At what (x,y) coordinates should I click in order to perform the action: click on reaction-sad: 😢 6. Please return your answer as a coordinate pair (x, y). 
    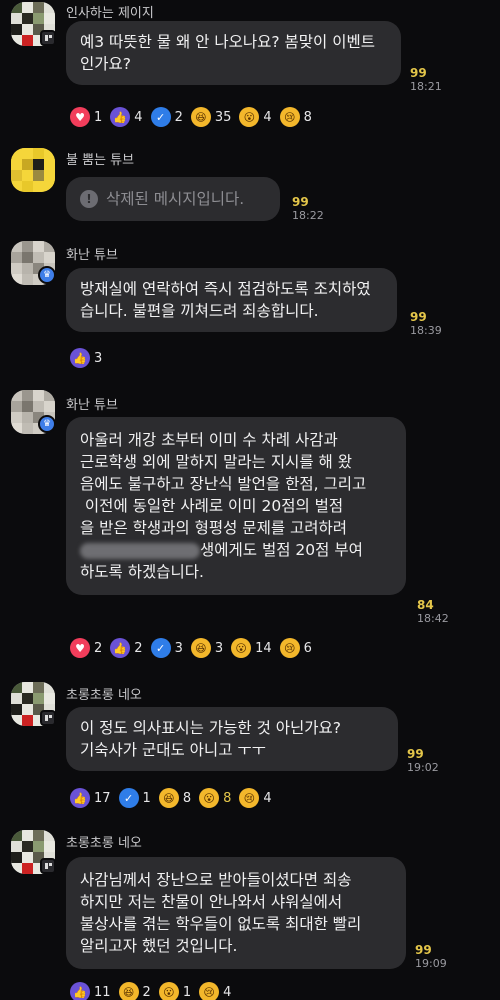
    Looking at the image, I should click on (295, 648).